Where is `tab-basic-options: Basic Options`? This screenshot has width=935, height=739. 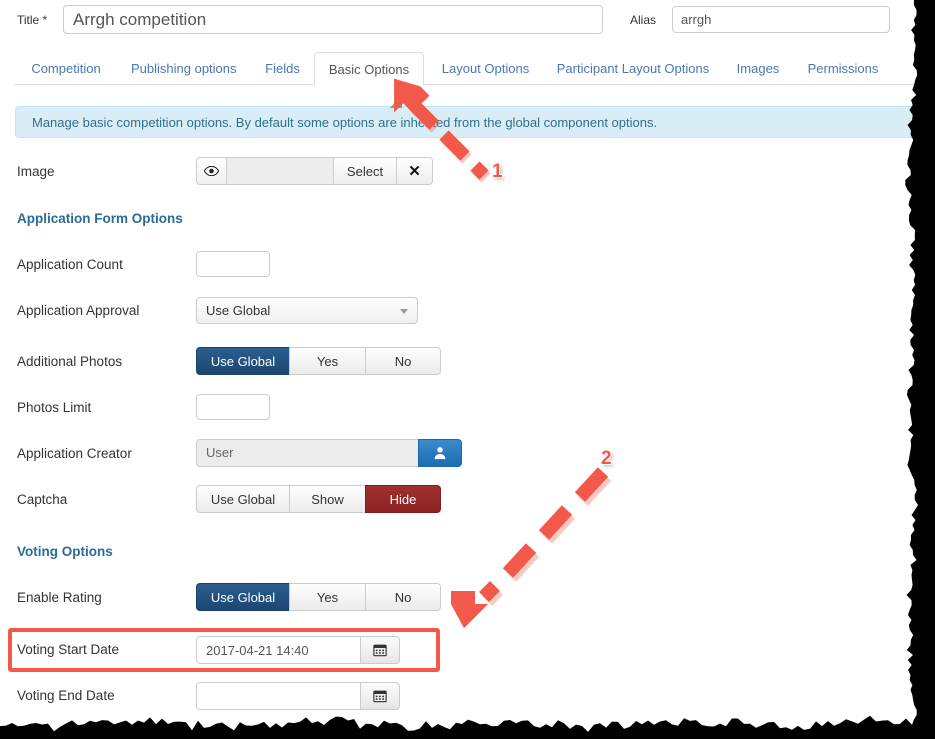
tab-basic-options: Basic Options is located at coordinates (369, 68).